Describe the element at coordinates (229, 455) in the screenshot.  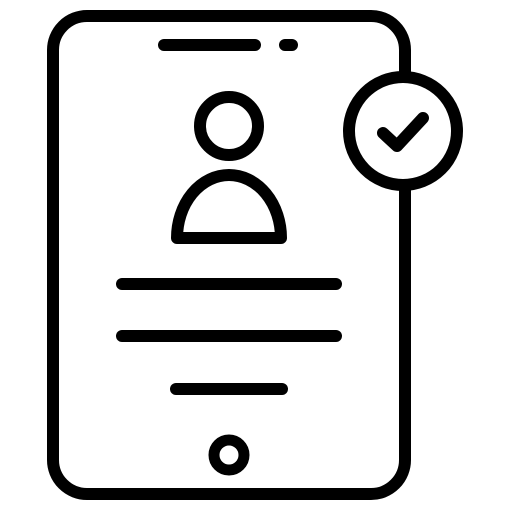
I see `home-button-icon` at that location.